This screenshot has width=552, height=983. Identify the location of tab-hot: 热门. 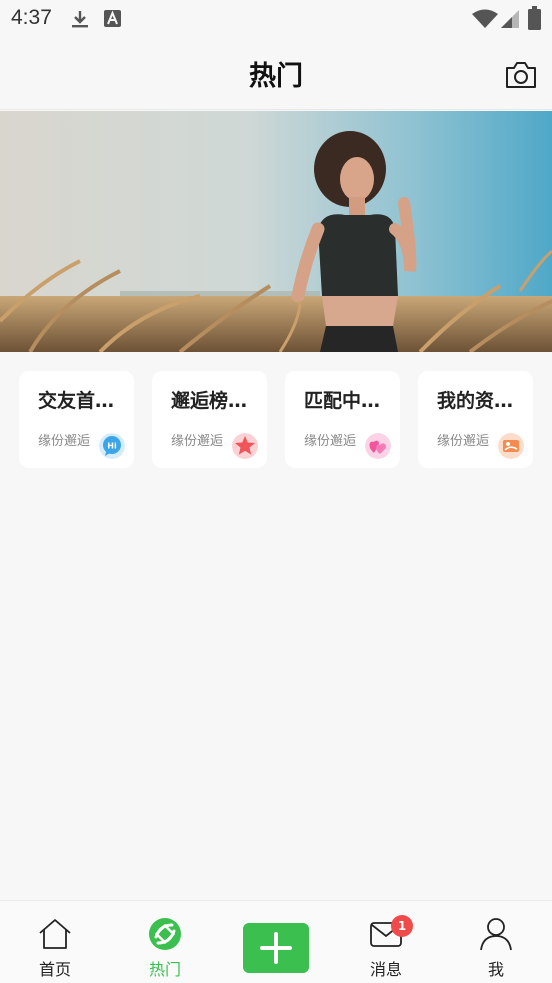
(165, 942).